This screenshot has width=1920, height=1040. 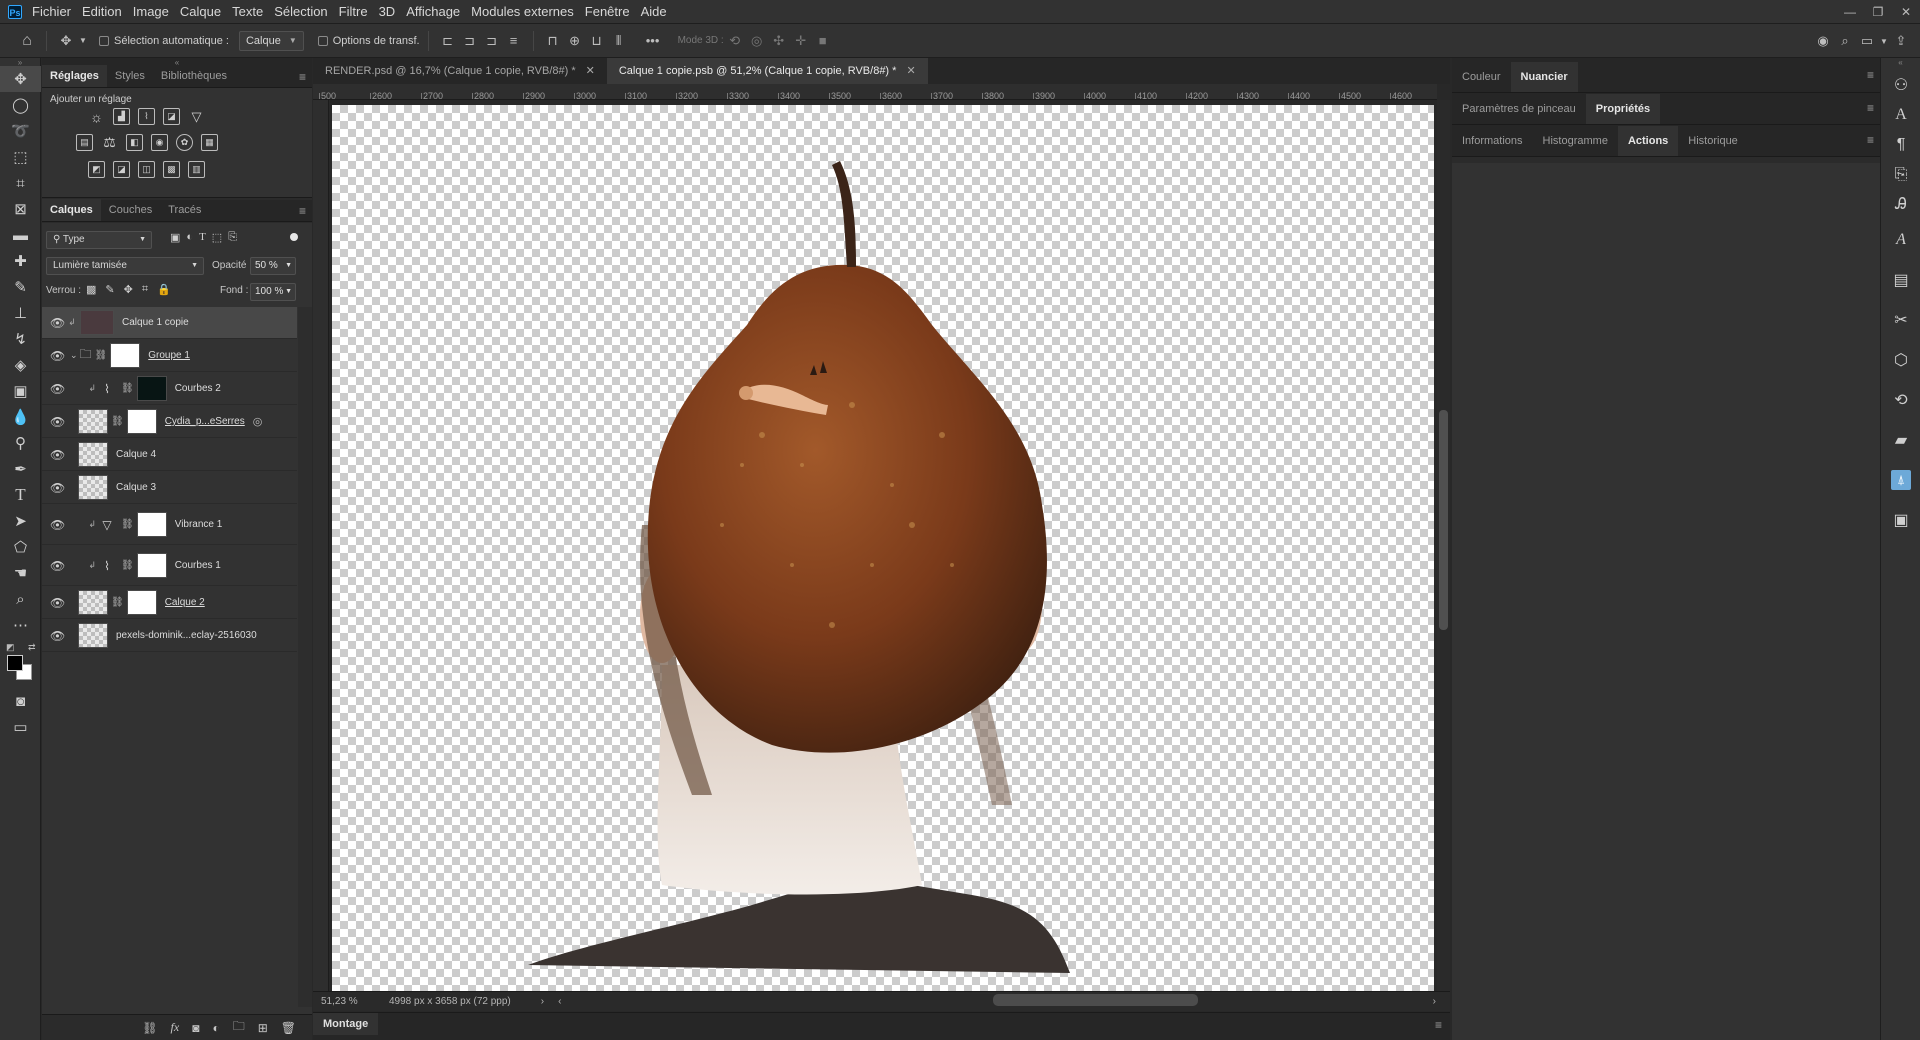 I want to click on menu-selection: Sélection, so click(x=300, y=11).